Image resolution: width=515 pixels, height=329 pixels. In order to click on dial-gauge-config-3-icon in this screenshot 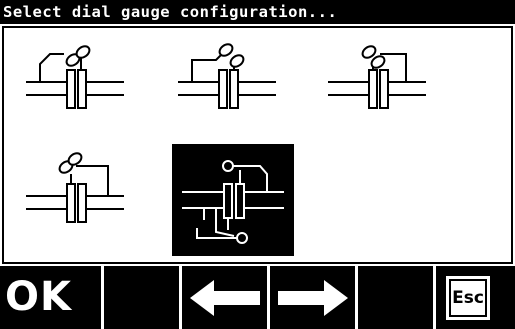, I will do `click(377, 77)`.